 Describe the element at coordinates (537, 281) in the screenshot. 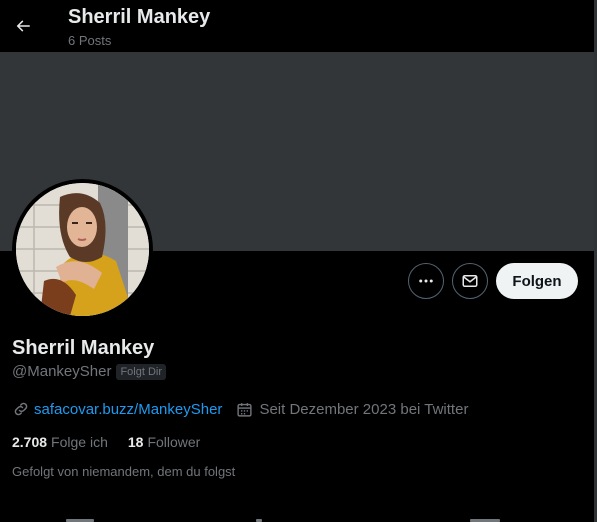

I see `follow-button: Folgen` at that location.